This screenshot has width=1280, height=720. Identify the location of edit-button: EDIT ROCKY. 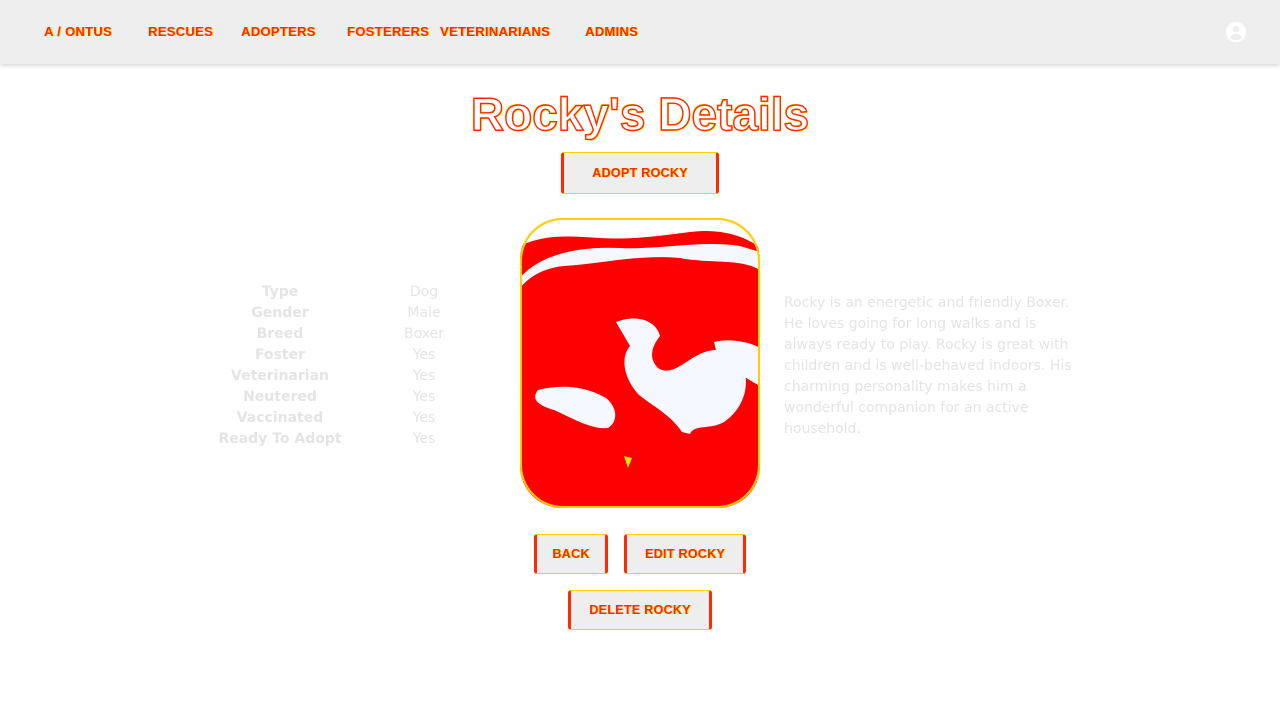
(685, 554).